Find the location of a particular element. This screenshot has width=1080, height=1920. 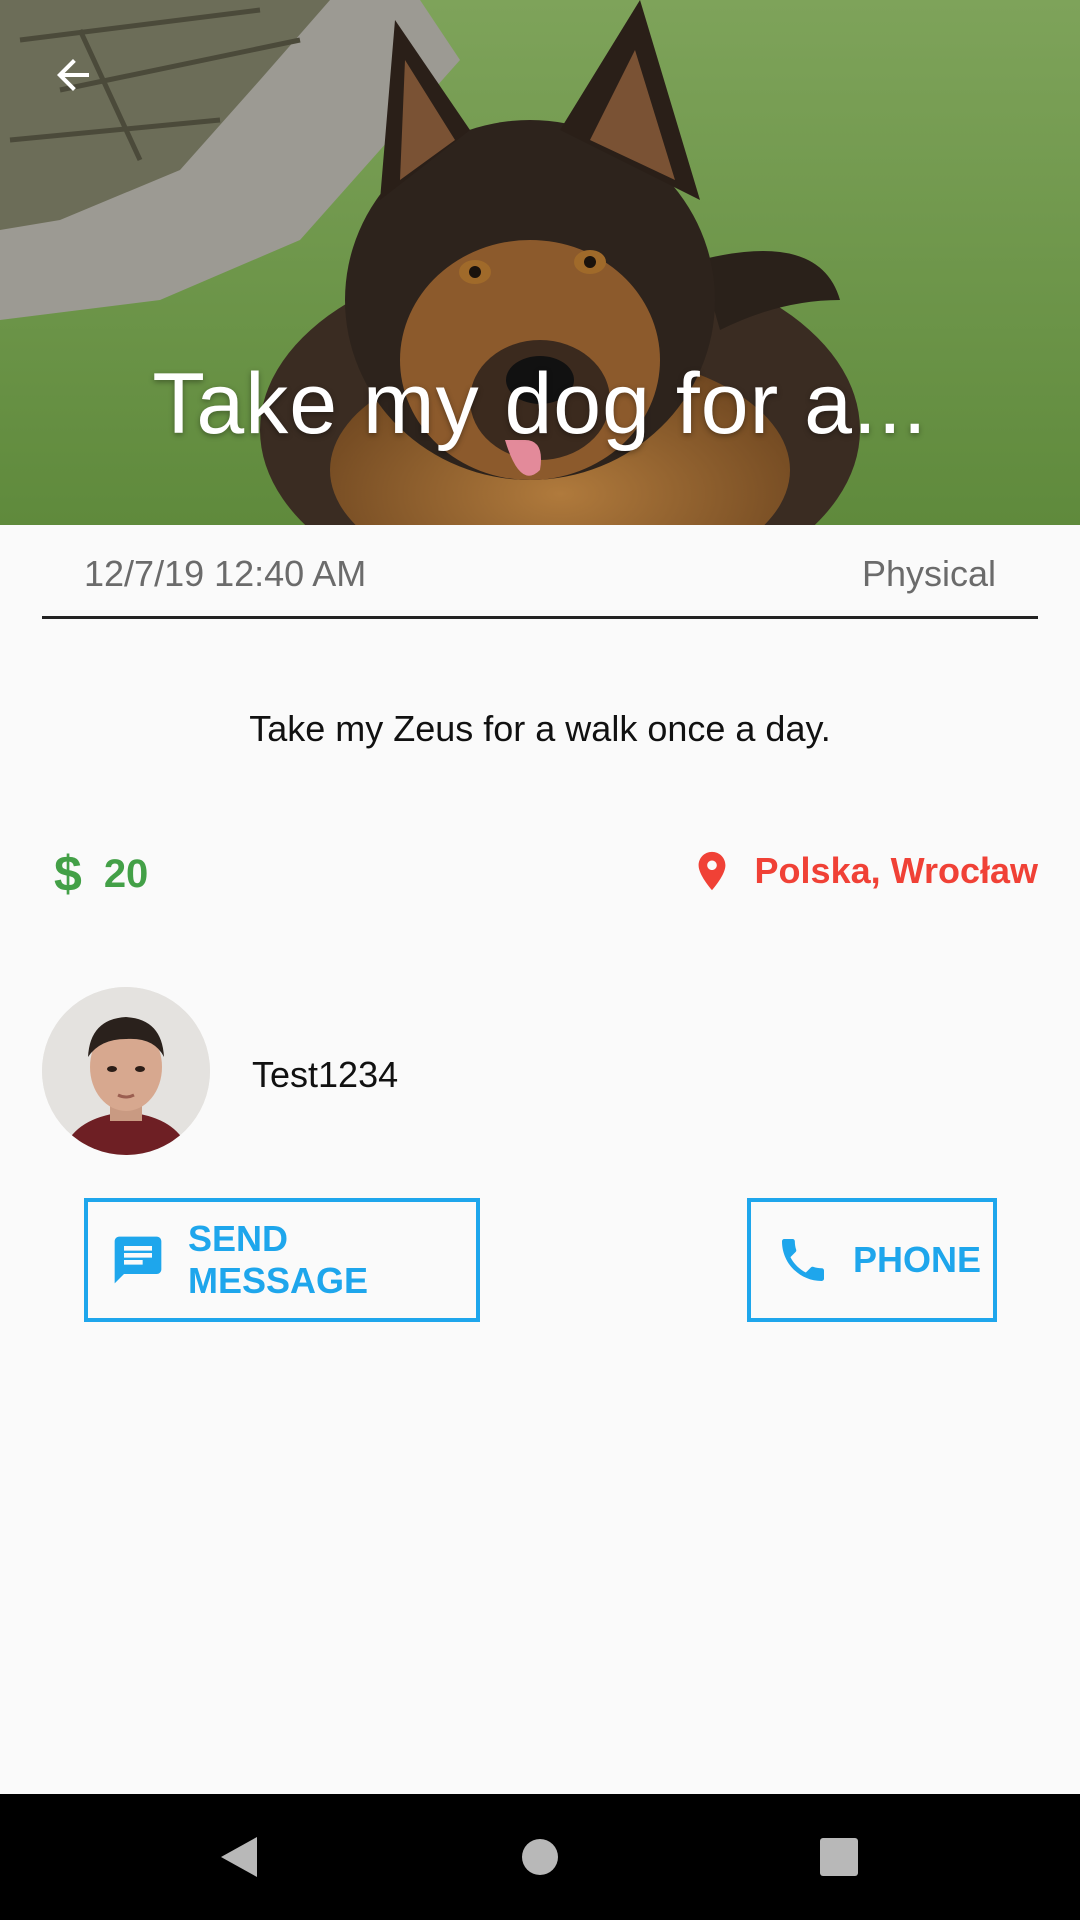

post-description: Take my Zeus for a walk once a day. is located at coordinates (540, 728).